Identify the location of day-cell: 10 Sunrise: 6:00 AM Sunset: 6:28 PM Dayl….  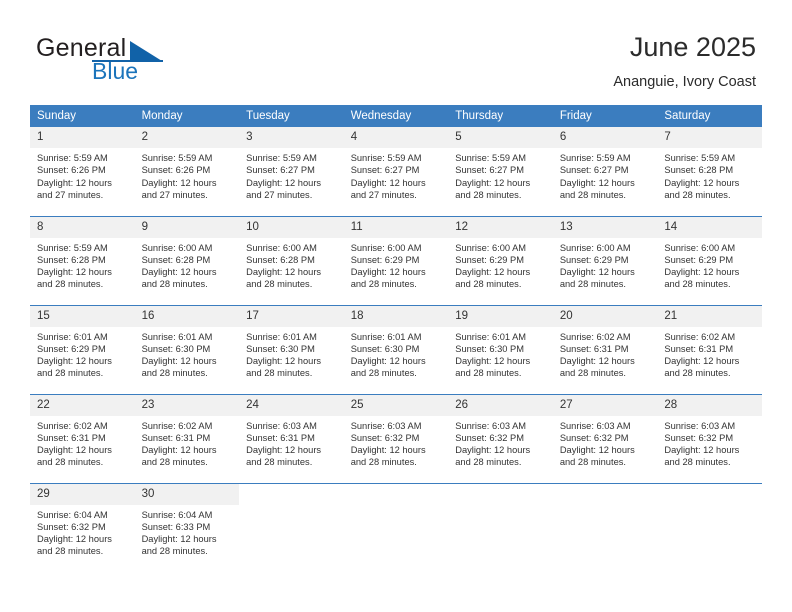
(291, 260).